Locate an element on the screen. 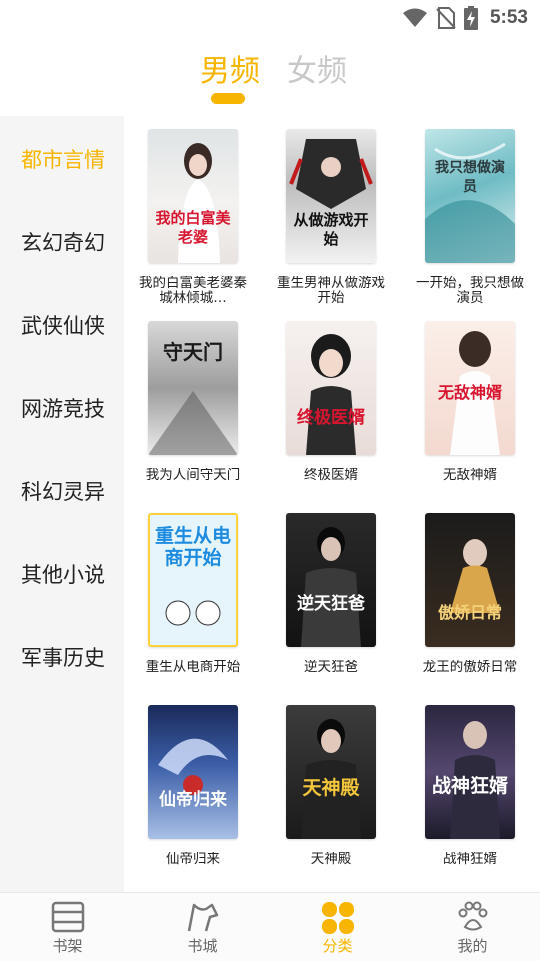  battery-charging-icon is located at coordinates (470, 18).